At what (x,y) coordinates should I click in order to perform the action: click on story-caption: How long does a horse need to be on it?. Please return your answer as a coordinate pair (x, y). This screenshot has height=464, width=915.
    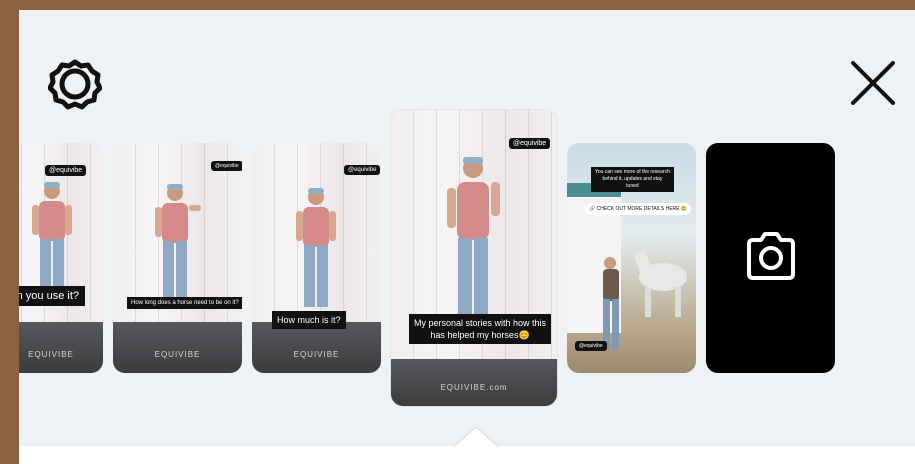
    Looking at the image, I should click on (184, 303).